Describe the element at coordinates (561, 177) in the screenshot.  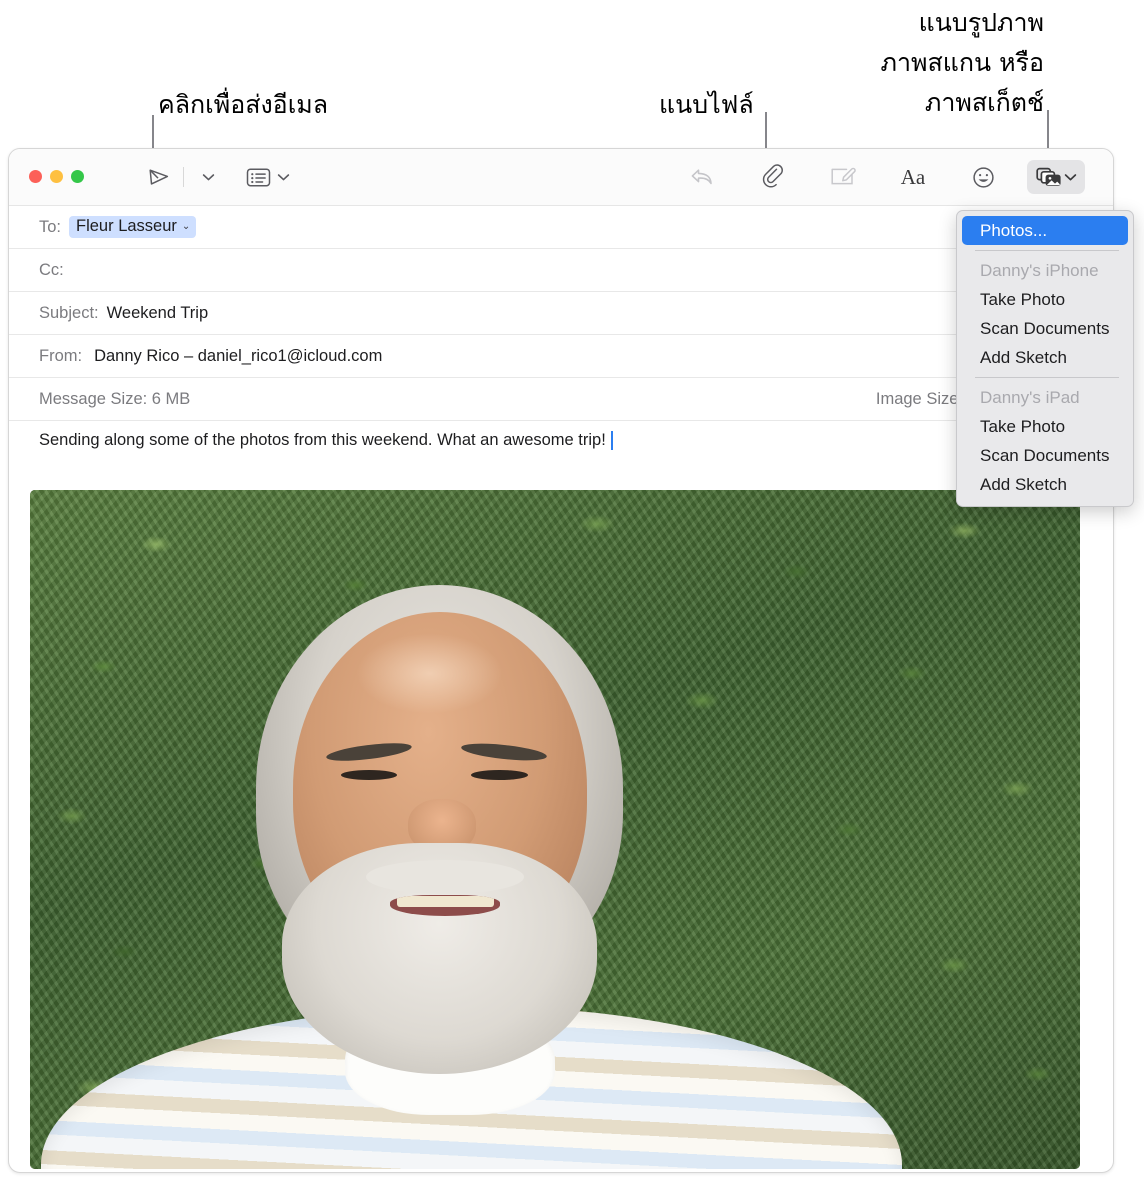
I see `compose-toolbar: Aa` at that location.